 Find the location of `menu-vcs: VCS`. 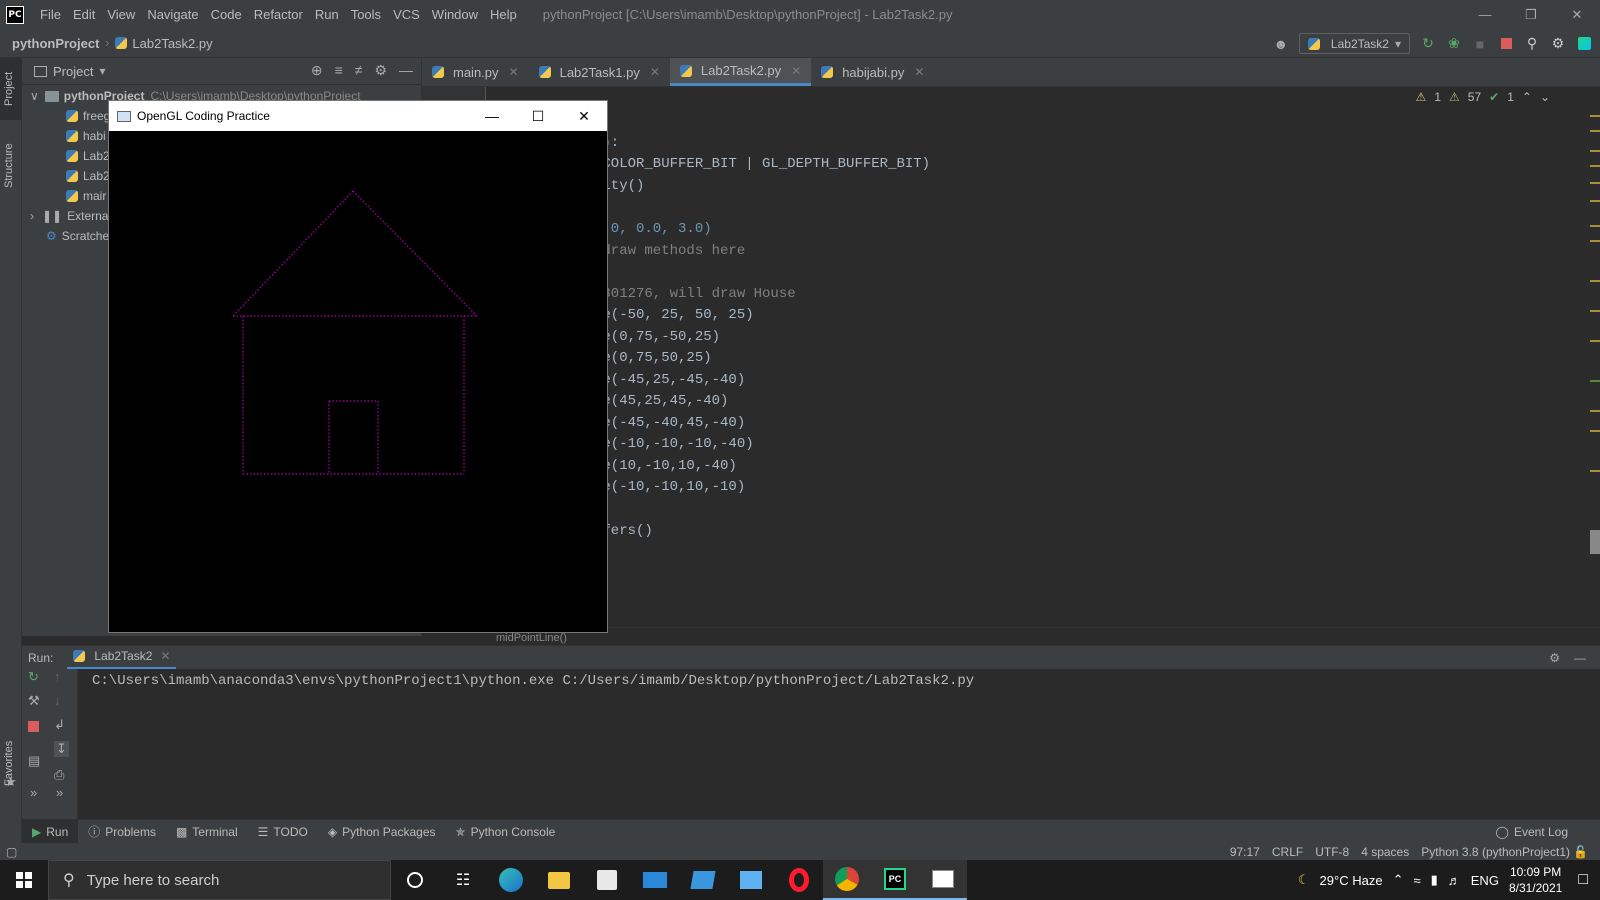

menu-vcs: VCS is located at coordinates (406, 14).